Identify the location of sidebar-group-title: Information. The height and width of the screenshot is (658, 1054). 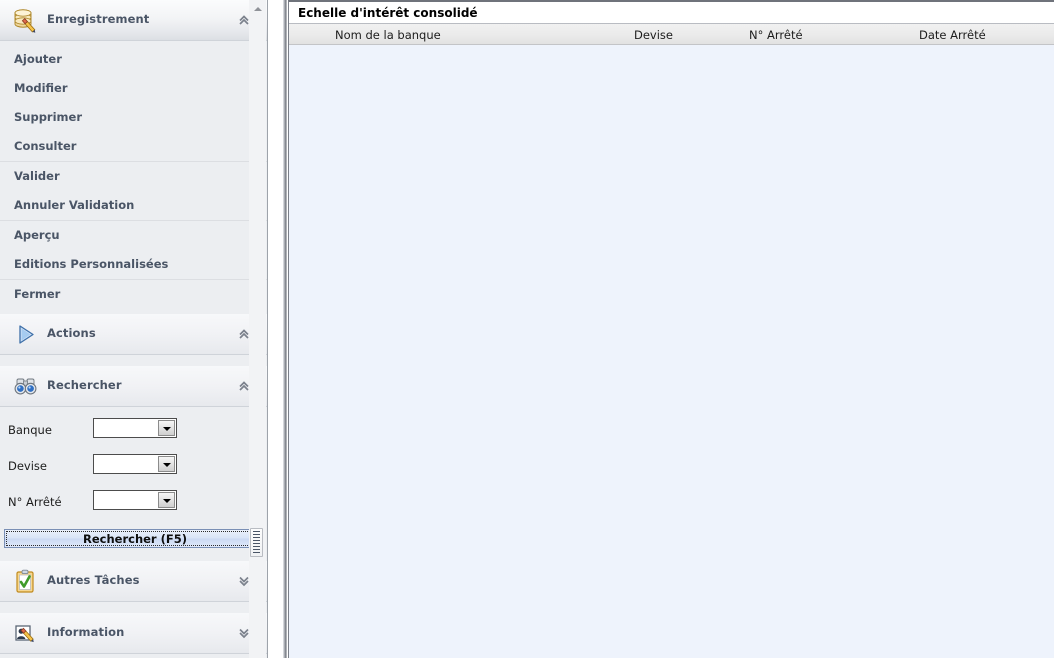
(86, 632).